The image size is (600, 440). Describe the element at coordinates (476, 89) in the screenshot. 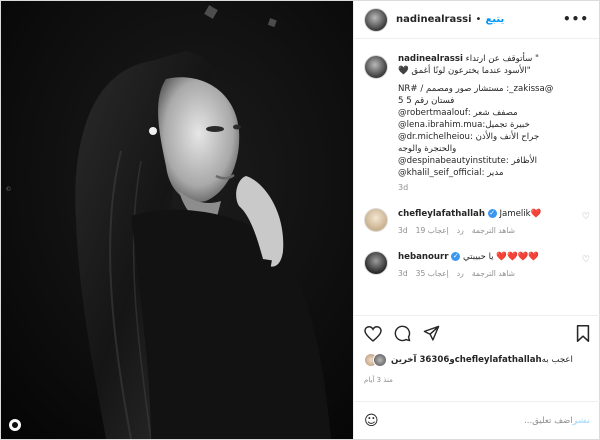

I see `caption-line-3: NR# / مستشار صور ومصمم :_zakissa@` at that location.